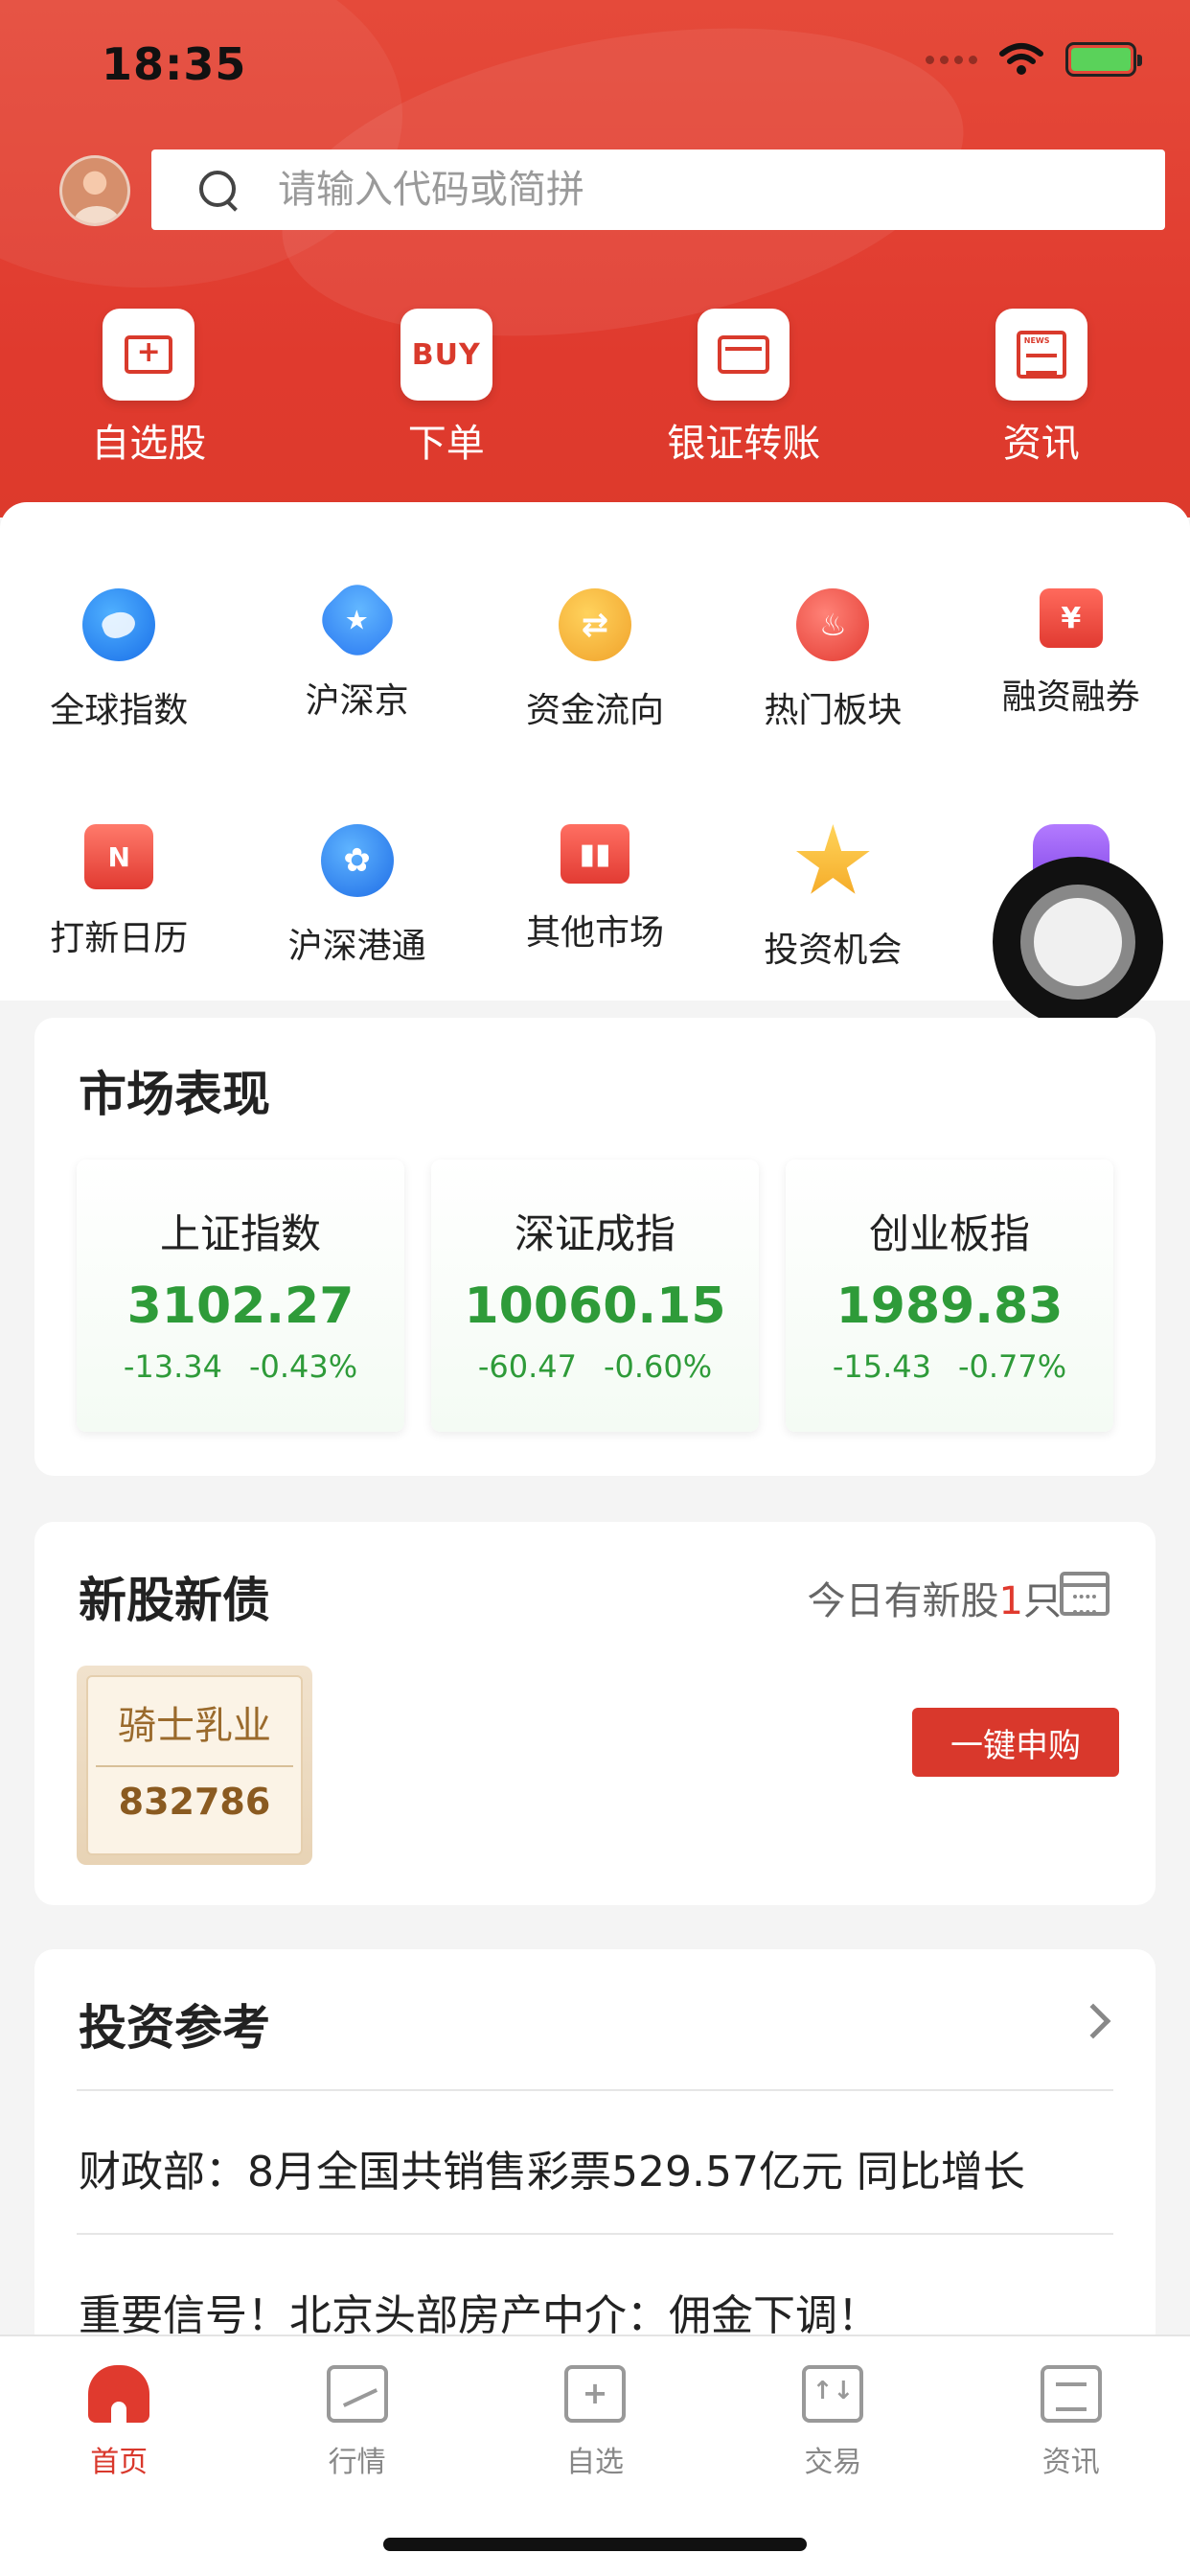 The image size is (1190, 2576). I want to click on new-stock-note: 今日有新股1只, so click(935, 1598).